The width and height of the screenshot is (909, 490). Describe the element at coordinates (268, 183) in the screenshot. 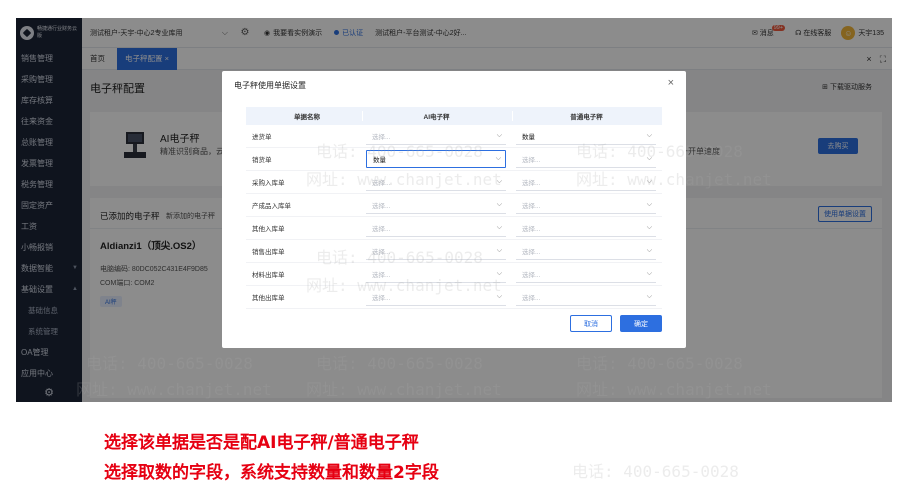

I see `doc-name-cell: 采购入库单` at that location.